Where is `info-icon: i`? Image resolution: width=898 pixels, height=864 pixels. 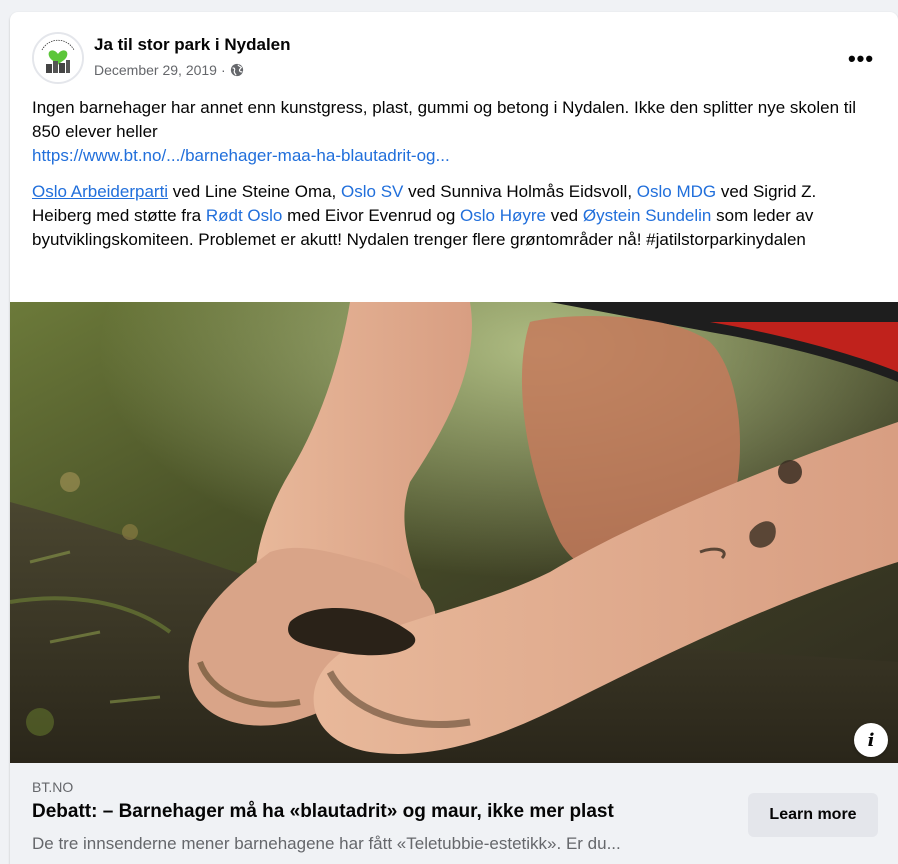
info-icon: i is located at coordinates (871, 740).